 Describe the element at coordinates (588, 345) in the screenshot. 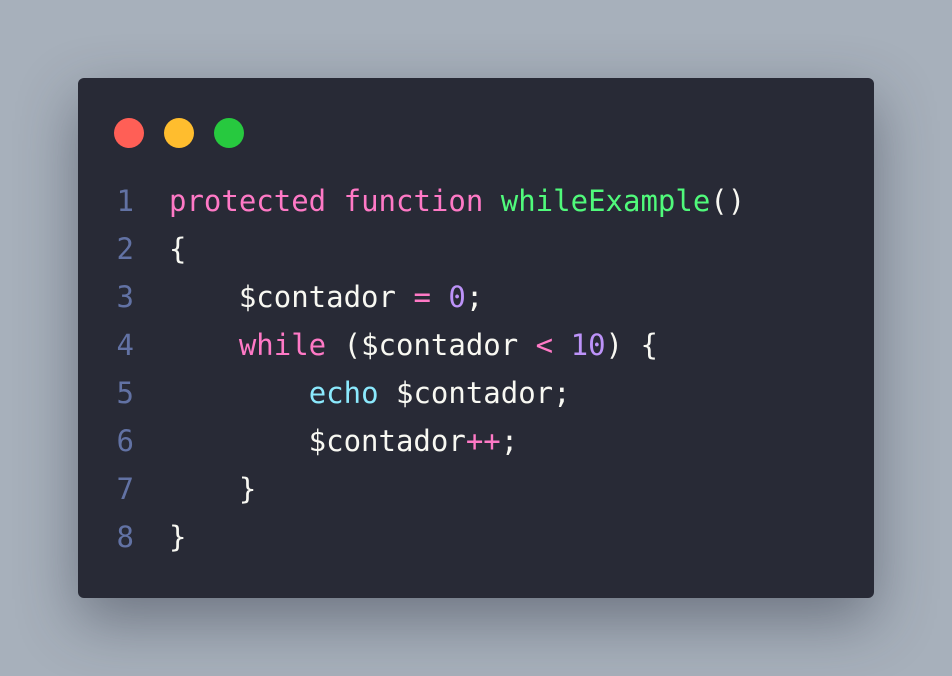

I see `code-token: 10` at that location.